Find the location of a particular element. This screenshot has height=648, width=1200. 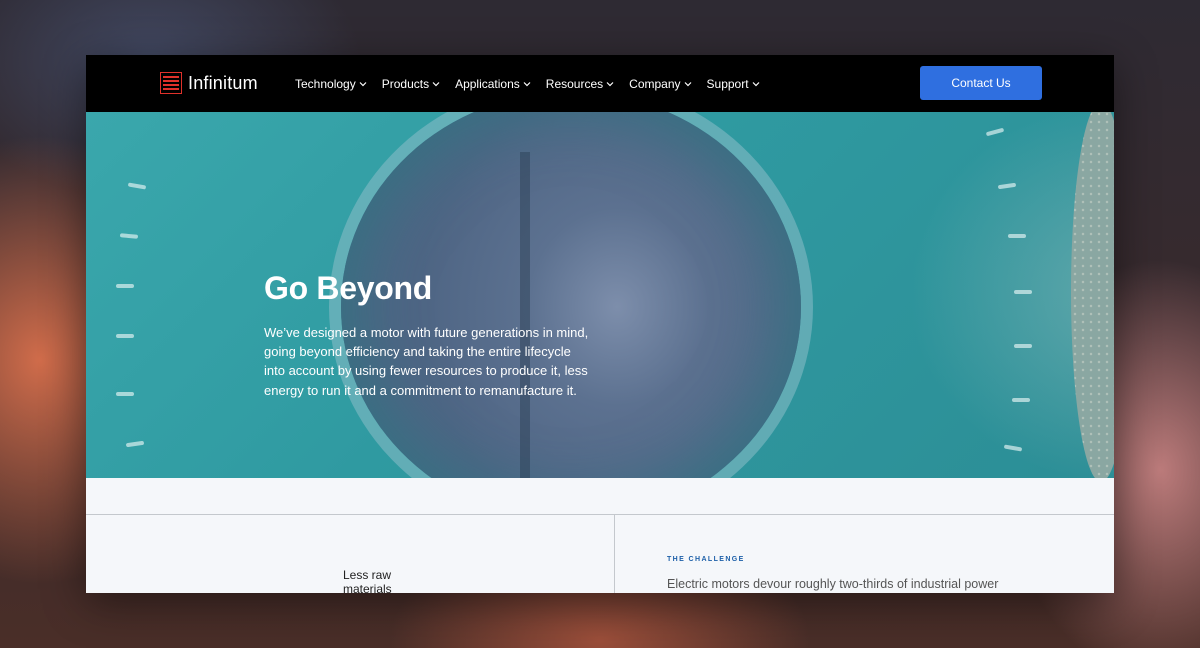

nav-item-company: Company is located at coordinates (660, 84).